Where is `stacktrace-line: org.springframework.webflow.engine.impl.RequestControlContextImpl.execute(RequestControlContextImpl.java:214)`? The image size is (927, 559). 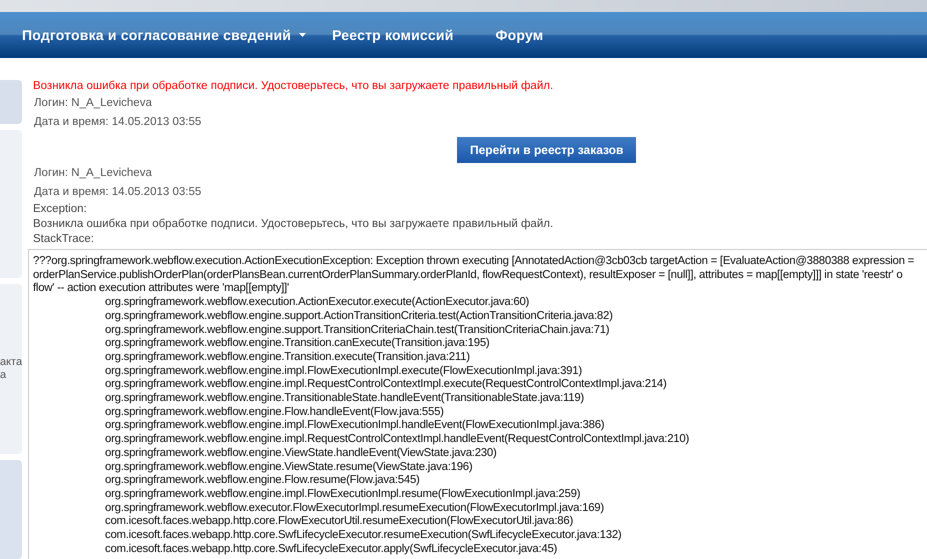
stacktrace-line: org.springframework.webflow.engine.impl.RequestControlContextImpl.execute(RequestControlContextImpl.java:214) is located at coordinates (386, 385).